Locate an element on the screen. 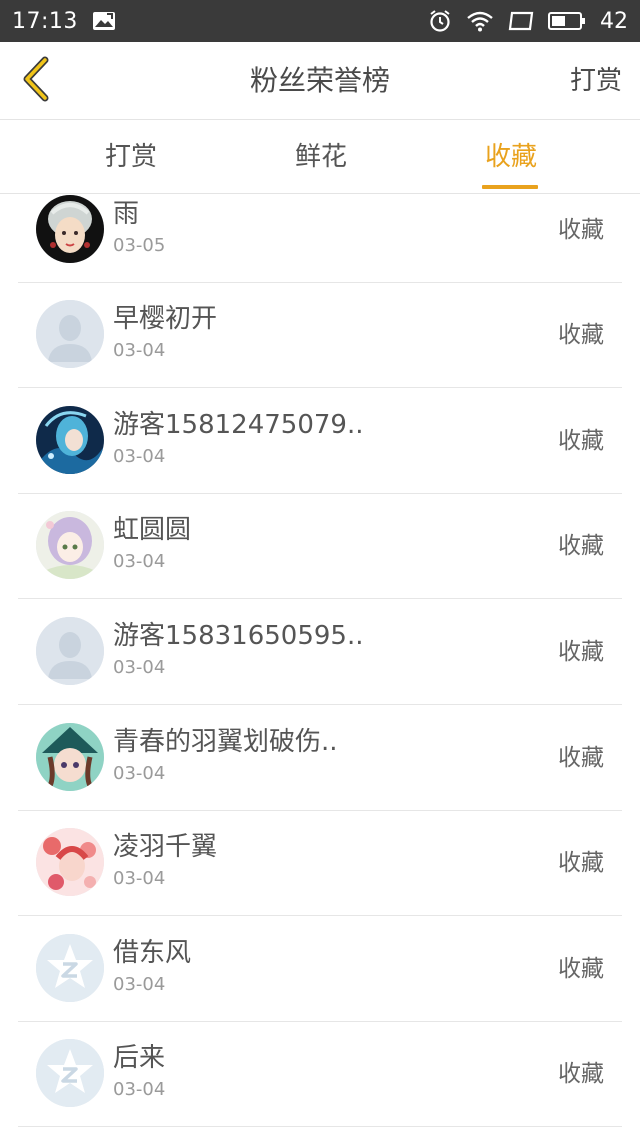 This screenshot has width=640, height=1138. tab-bar: 打赏 鲜花 收藏 is located at coordinates (320, 157).